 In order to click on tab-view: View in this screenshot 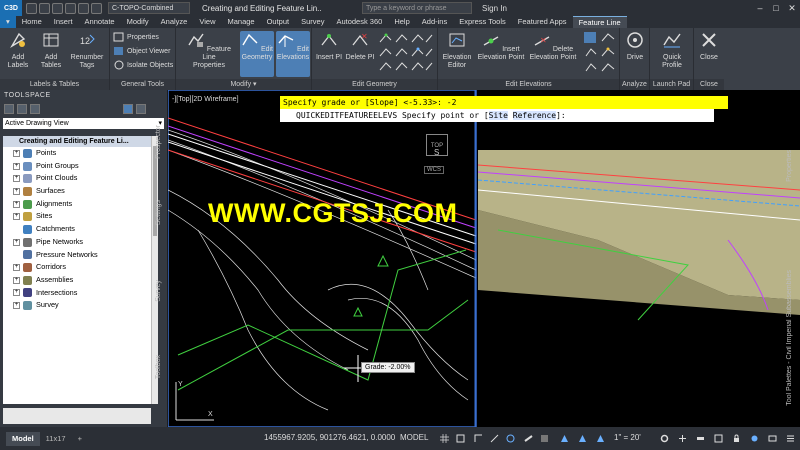, I will do `click(207, 22)`.